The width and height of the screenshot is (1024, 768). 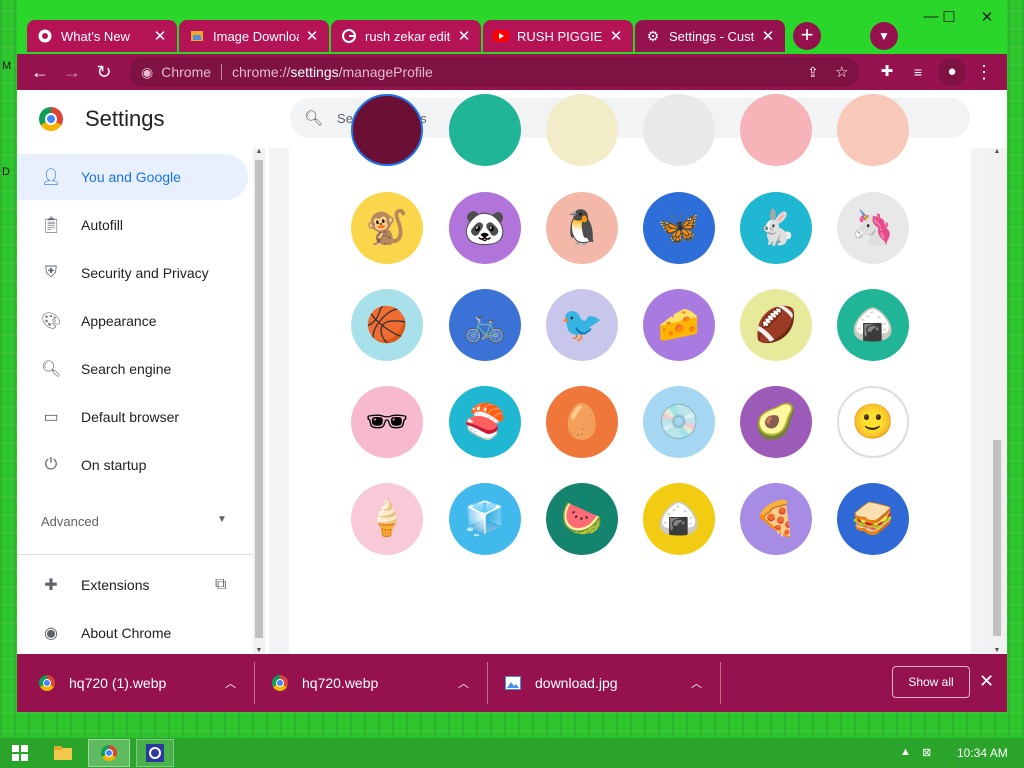 What do you see at coordinates (485, 228) in the screenshot?
I see `avatar-option-panda: 🐼` at bounding box center [485, 228].